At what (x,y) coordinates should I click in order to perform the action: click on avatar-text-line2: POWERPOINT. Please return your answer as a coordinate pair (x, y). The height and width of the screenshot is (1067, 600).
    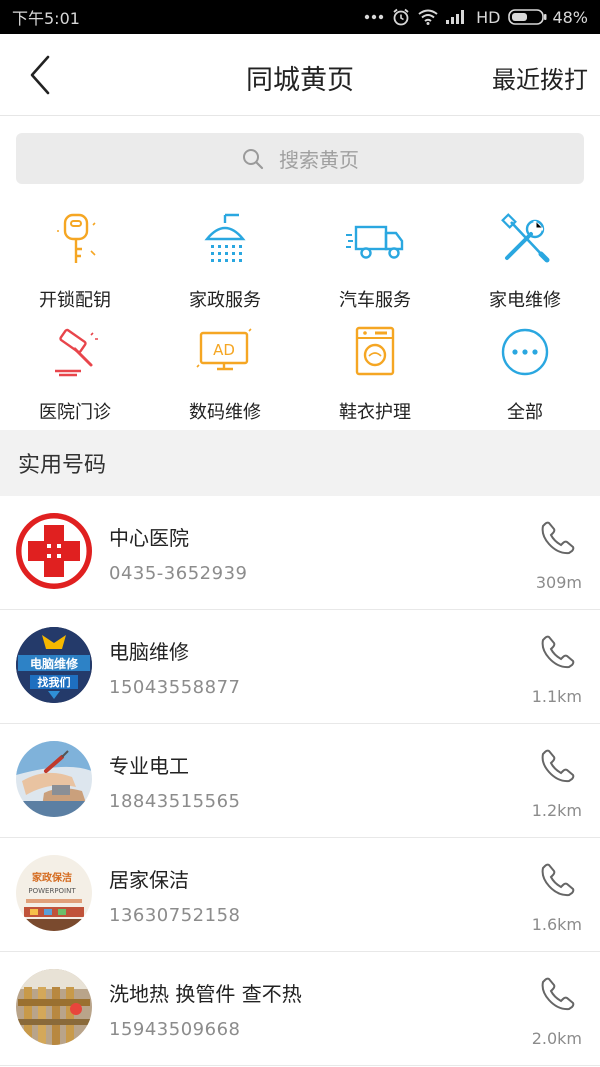
    Looking at the image, I should click on (52, 891).